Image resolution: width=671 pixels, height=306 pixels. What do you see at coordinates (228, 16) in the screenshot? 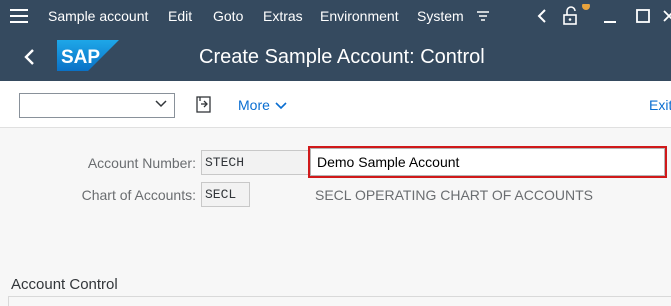
I see `menu-goto: Goto` at bounding box center [228, 16].